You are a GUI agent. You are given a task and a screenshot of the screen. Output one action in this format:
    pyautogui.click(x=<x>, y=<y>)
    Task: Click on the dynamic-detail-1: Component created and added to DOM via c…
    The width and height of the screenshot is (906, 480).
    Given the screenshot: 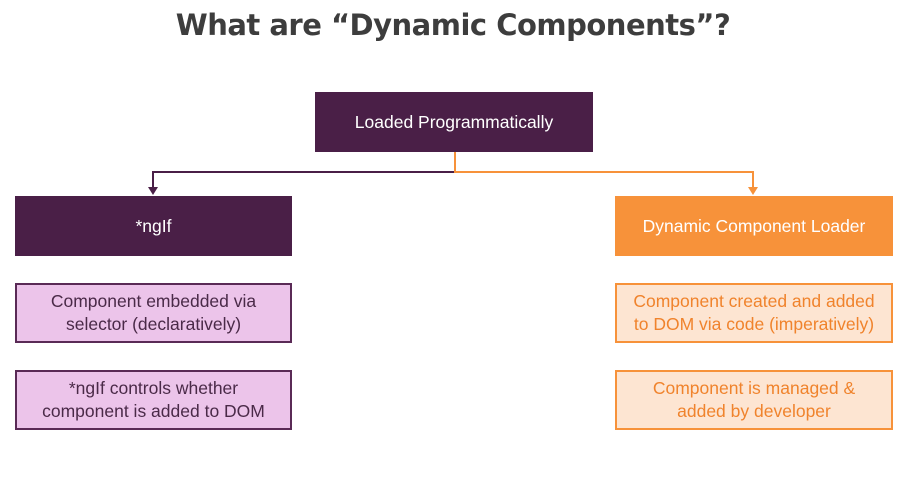 What is the action you would take?
    pyautogui.click(x=754, y=313)
    